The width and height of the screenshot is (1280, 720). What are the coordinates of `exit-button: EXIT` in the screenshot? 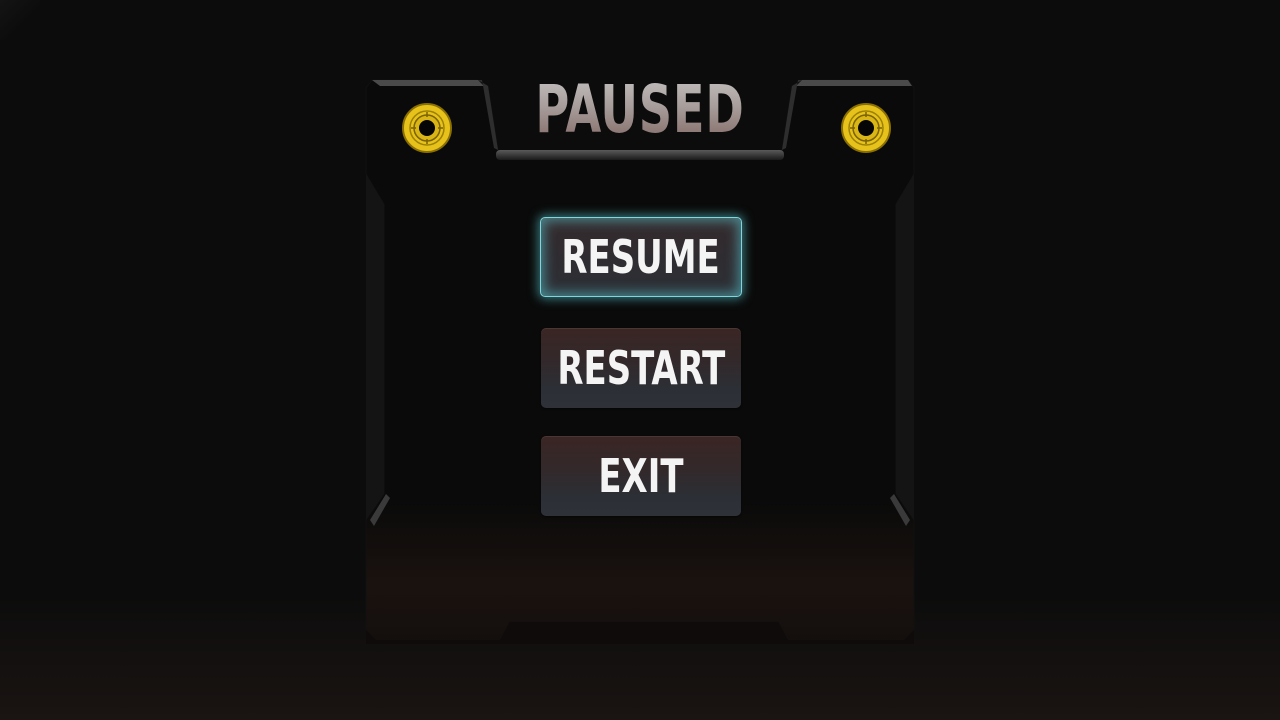 It's located at (641, 476).